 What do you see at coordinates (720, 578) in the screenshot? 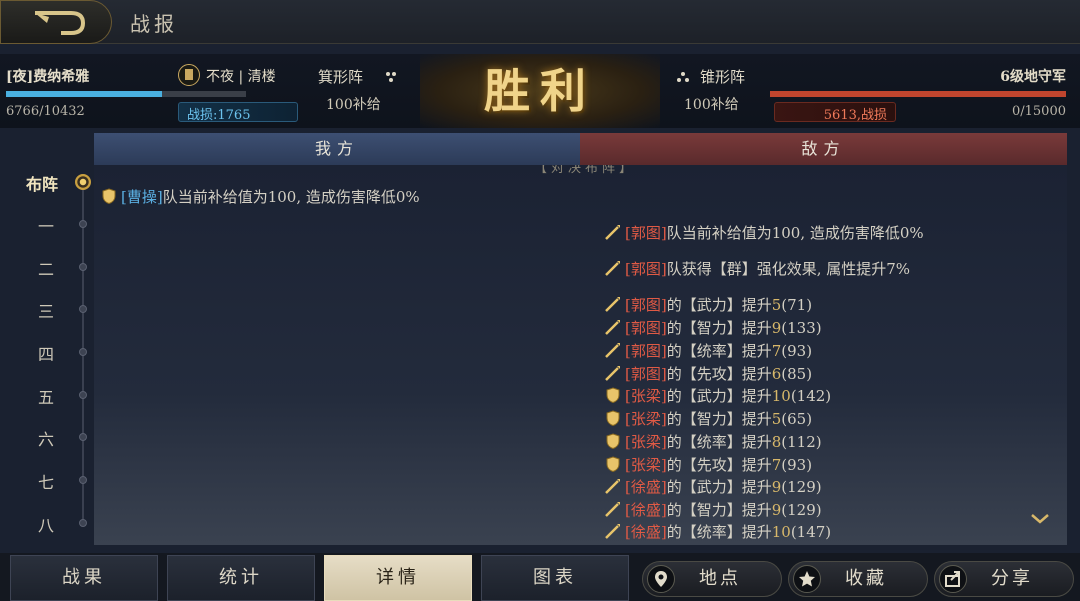
I see `location-label: 地点` at bounding box center [720, 578].